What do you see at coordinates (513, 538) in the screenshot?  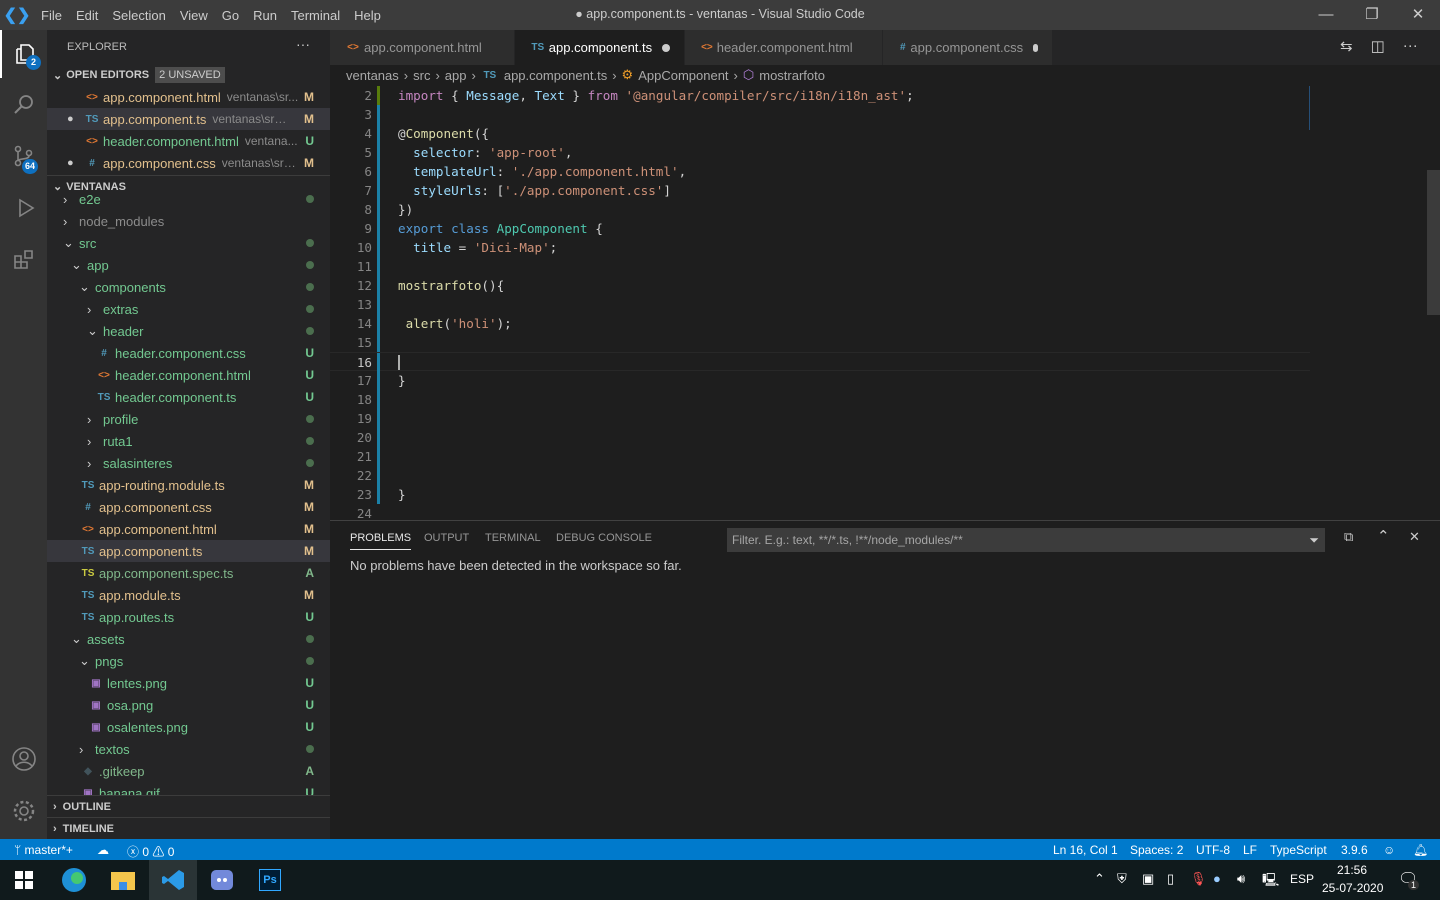 I see `panel-tab-terminal: TERMINAL` at bounding box center [513, 538].